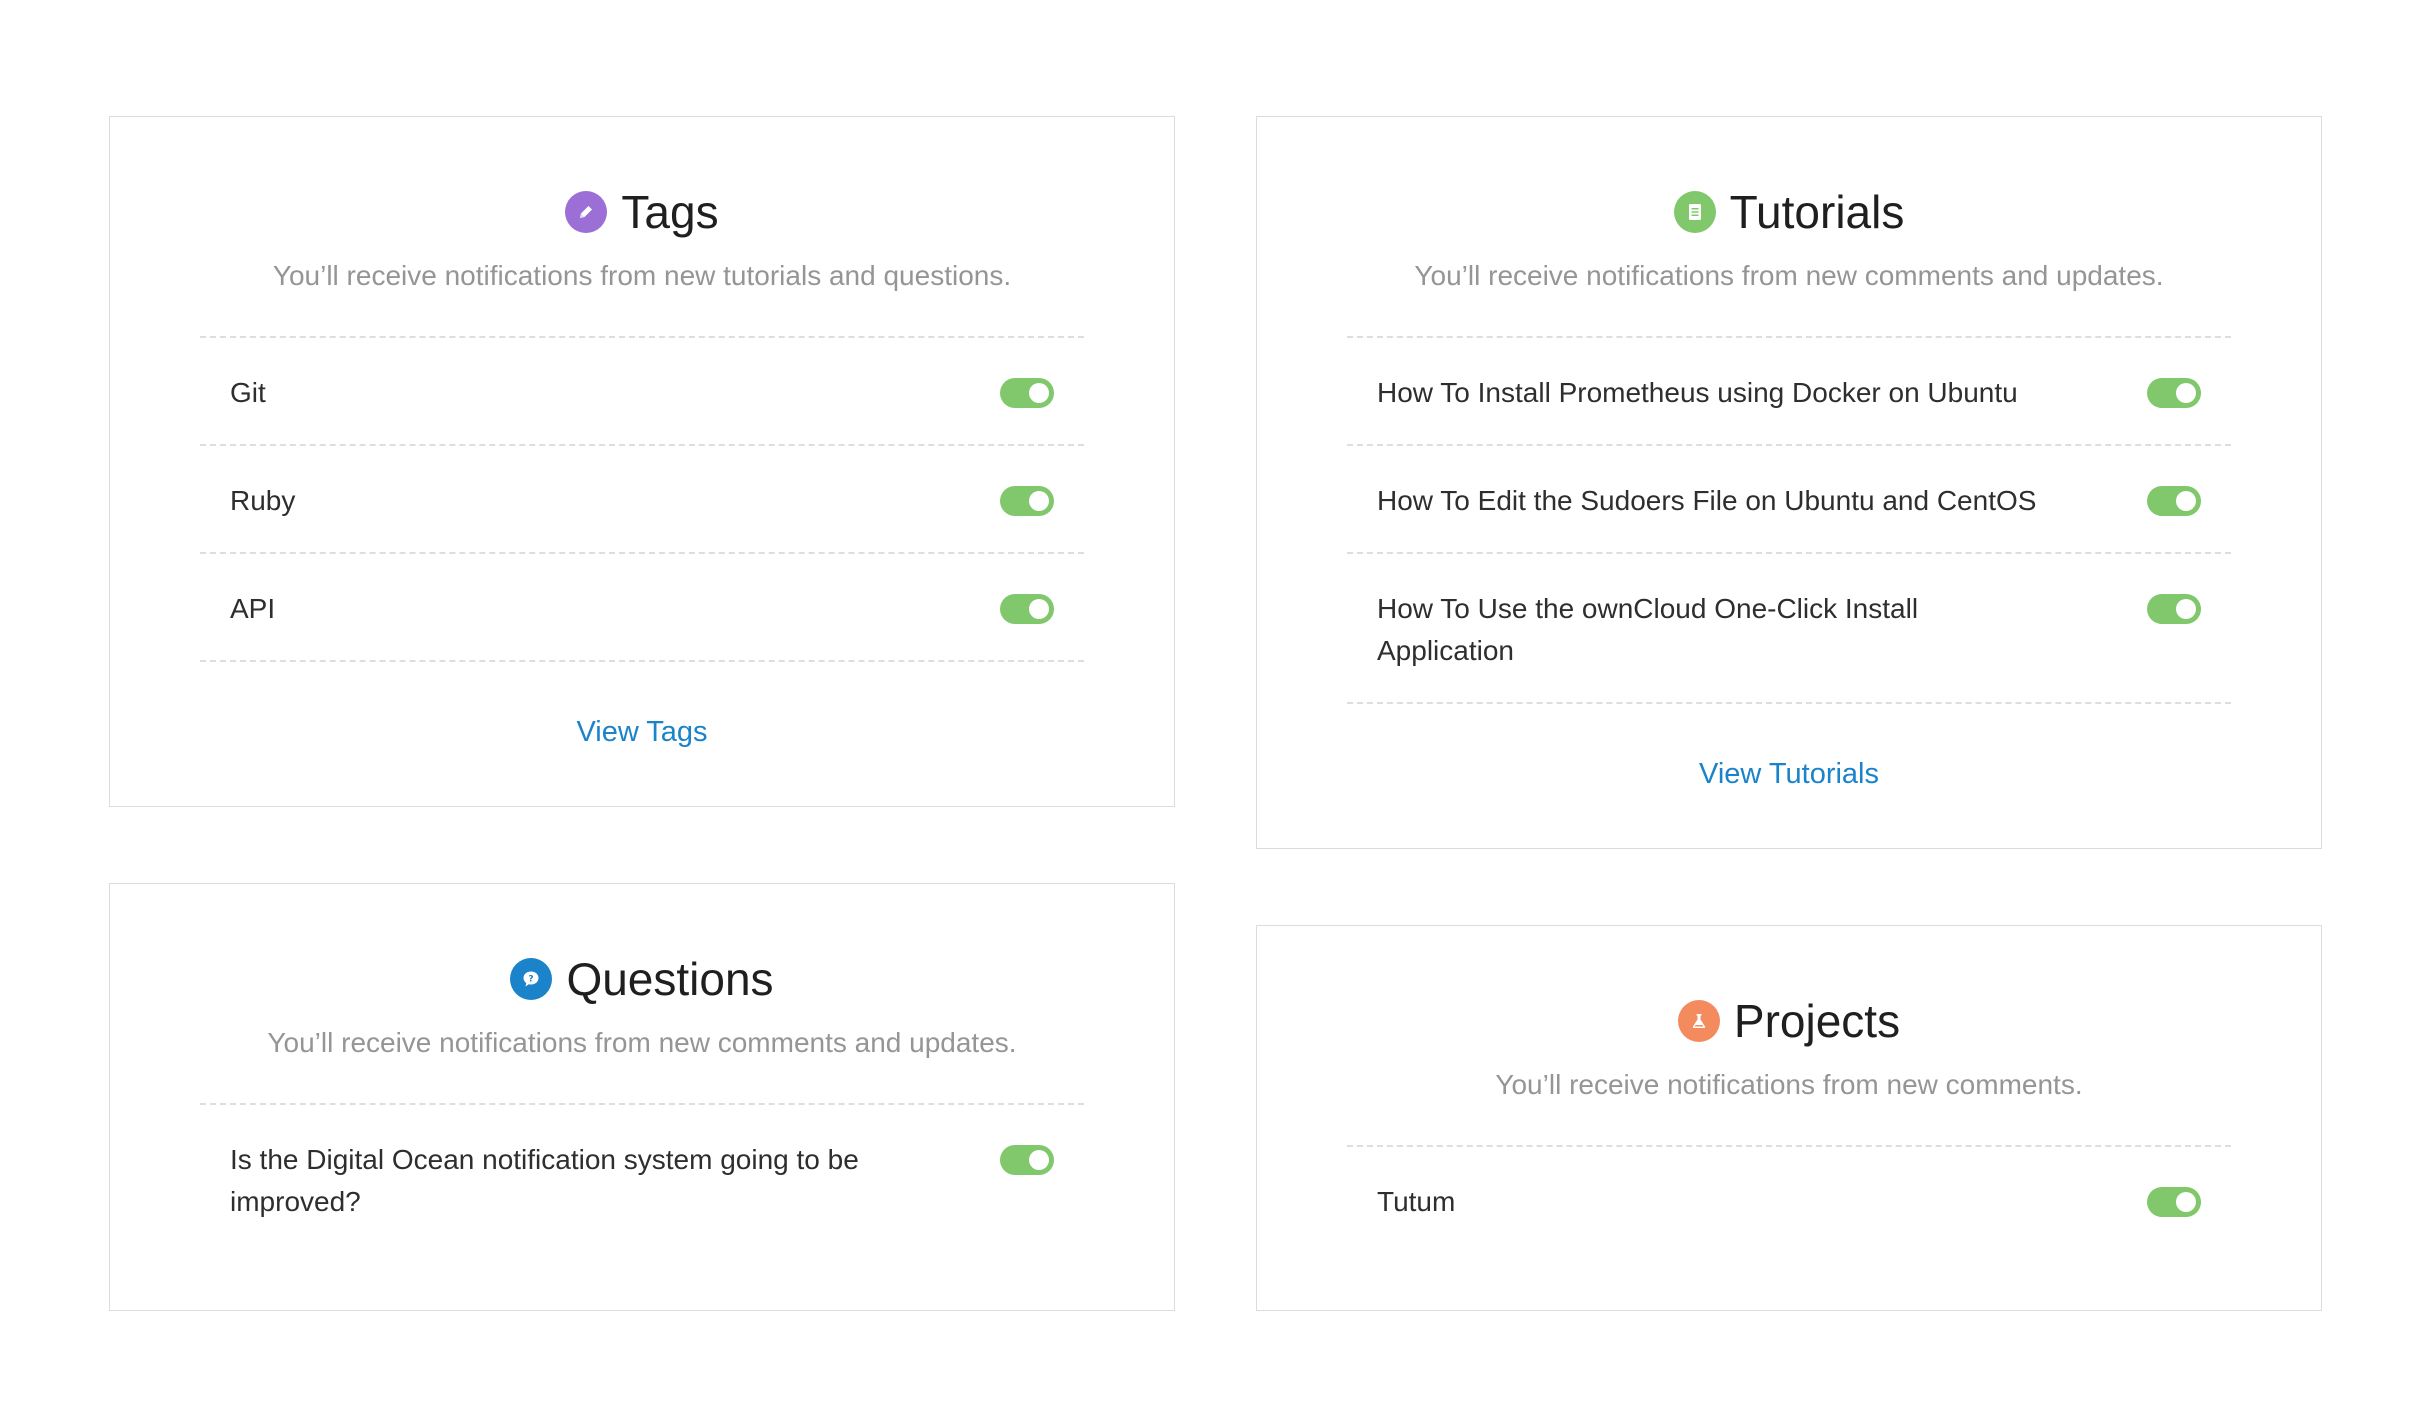 This screenshot has height=1419, width=2420. What do you see at coordinates (642, 732) in the screenshot?
I see `view-tags-link: View Tags` at bounding box center [642, 732].